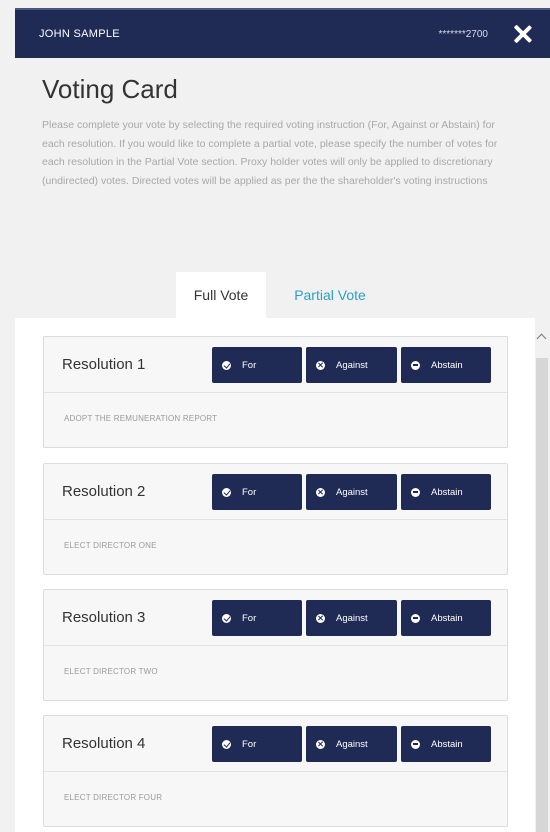 The width and height of the screenshot is (550, 832). What do you see at coordinates (330, 295) in the screenshot?
I see `tab-partial-vote: Partial Vote` at bounding box center [330, 295].